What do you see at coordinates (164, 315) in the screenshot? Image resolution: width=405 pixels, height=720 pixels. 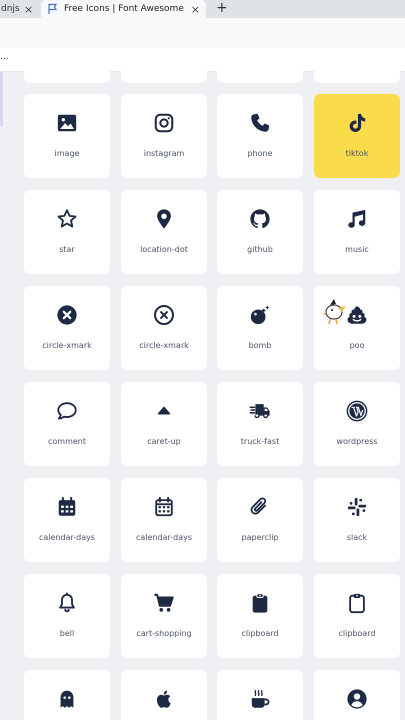 I see `circle-xmark-regular-icon` at bounding box center [164, 315].